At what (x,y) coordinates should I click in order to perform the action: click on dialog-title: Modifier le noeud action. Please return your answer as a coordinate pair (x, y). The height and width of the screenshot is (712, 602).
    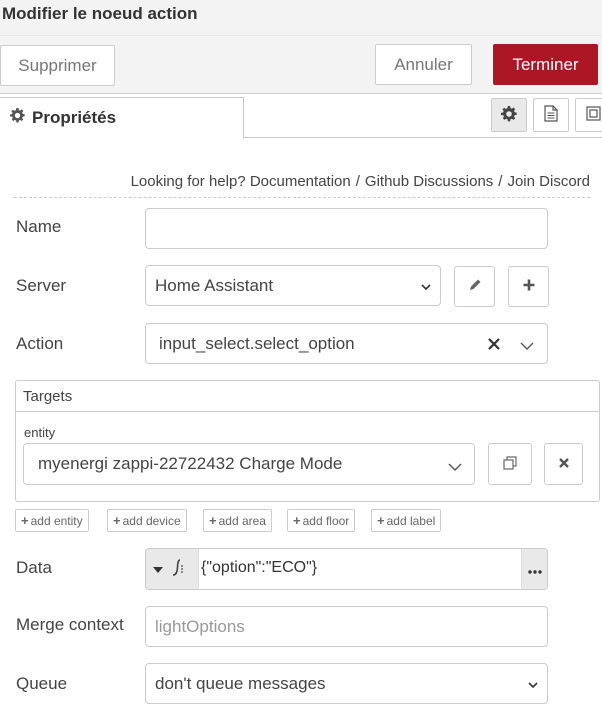
    Looking at the image, I should click on (100, 13).